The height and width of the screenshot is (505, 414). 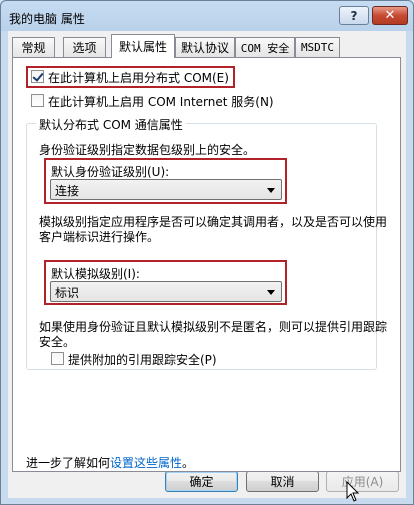 What do you see at coordinates (110, 172) in the screenshot?
I see `auth-level-label: 默认身份验证级别(U):` at bounding box center [110, 172].